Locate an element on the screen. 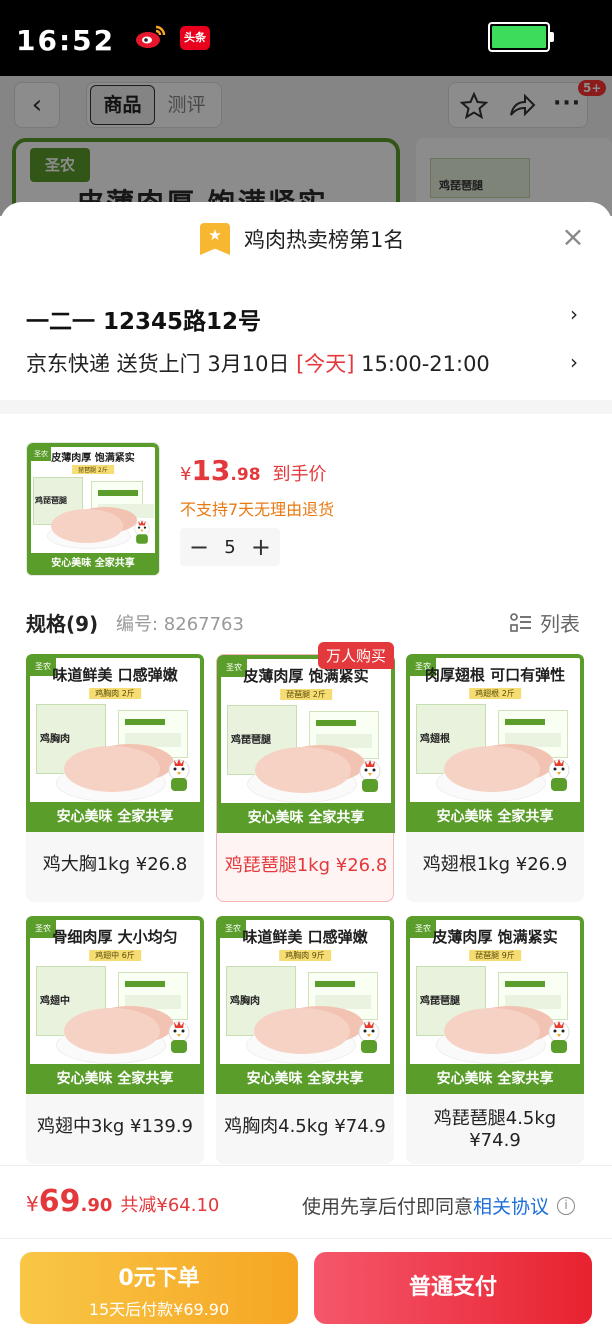 The image size is (612, 1344). image-subline: 鸡胸肉 2斤 is located at coordinates (115, 693).